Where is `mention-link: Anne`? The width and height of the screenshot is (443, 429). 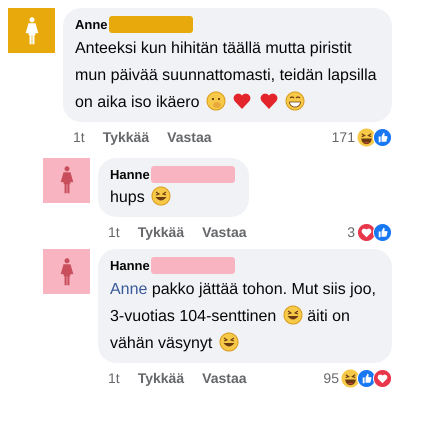 mention-link: Anne is located at coordinates (129, 289).